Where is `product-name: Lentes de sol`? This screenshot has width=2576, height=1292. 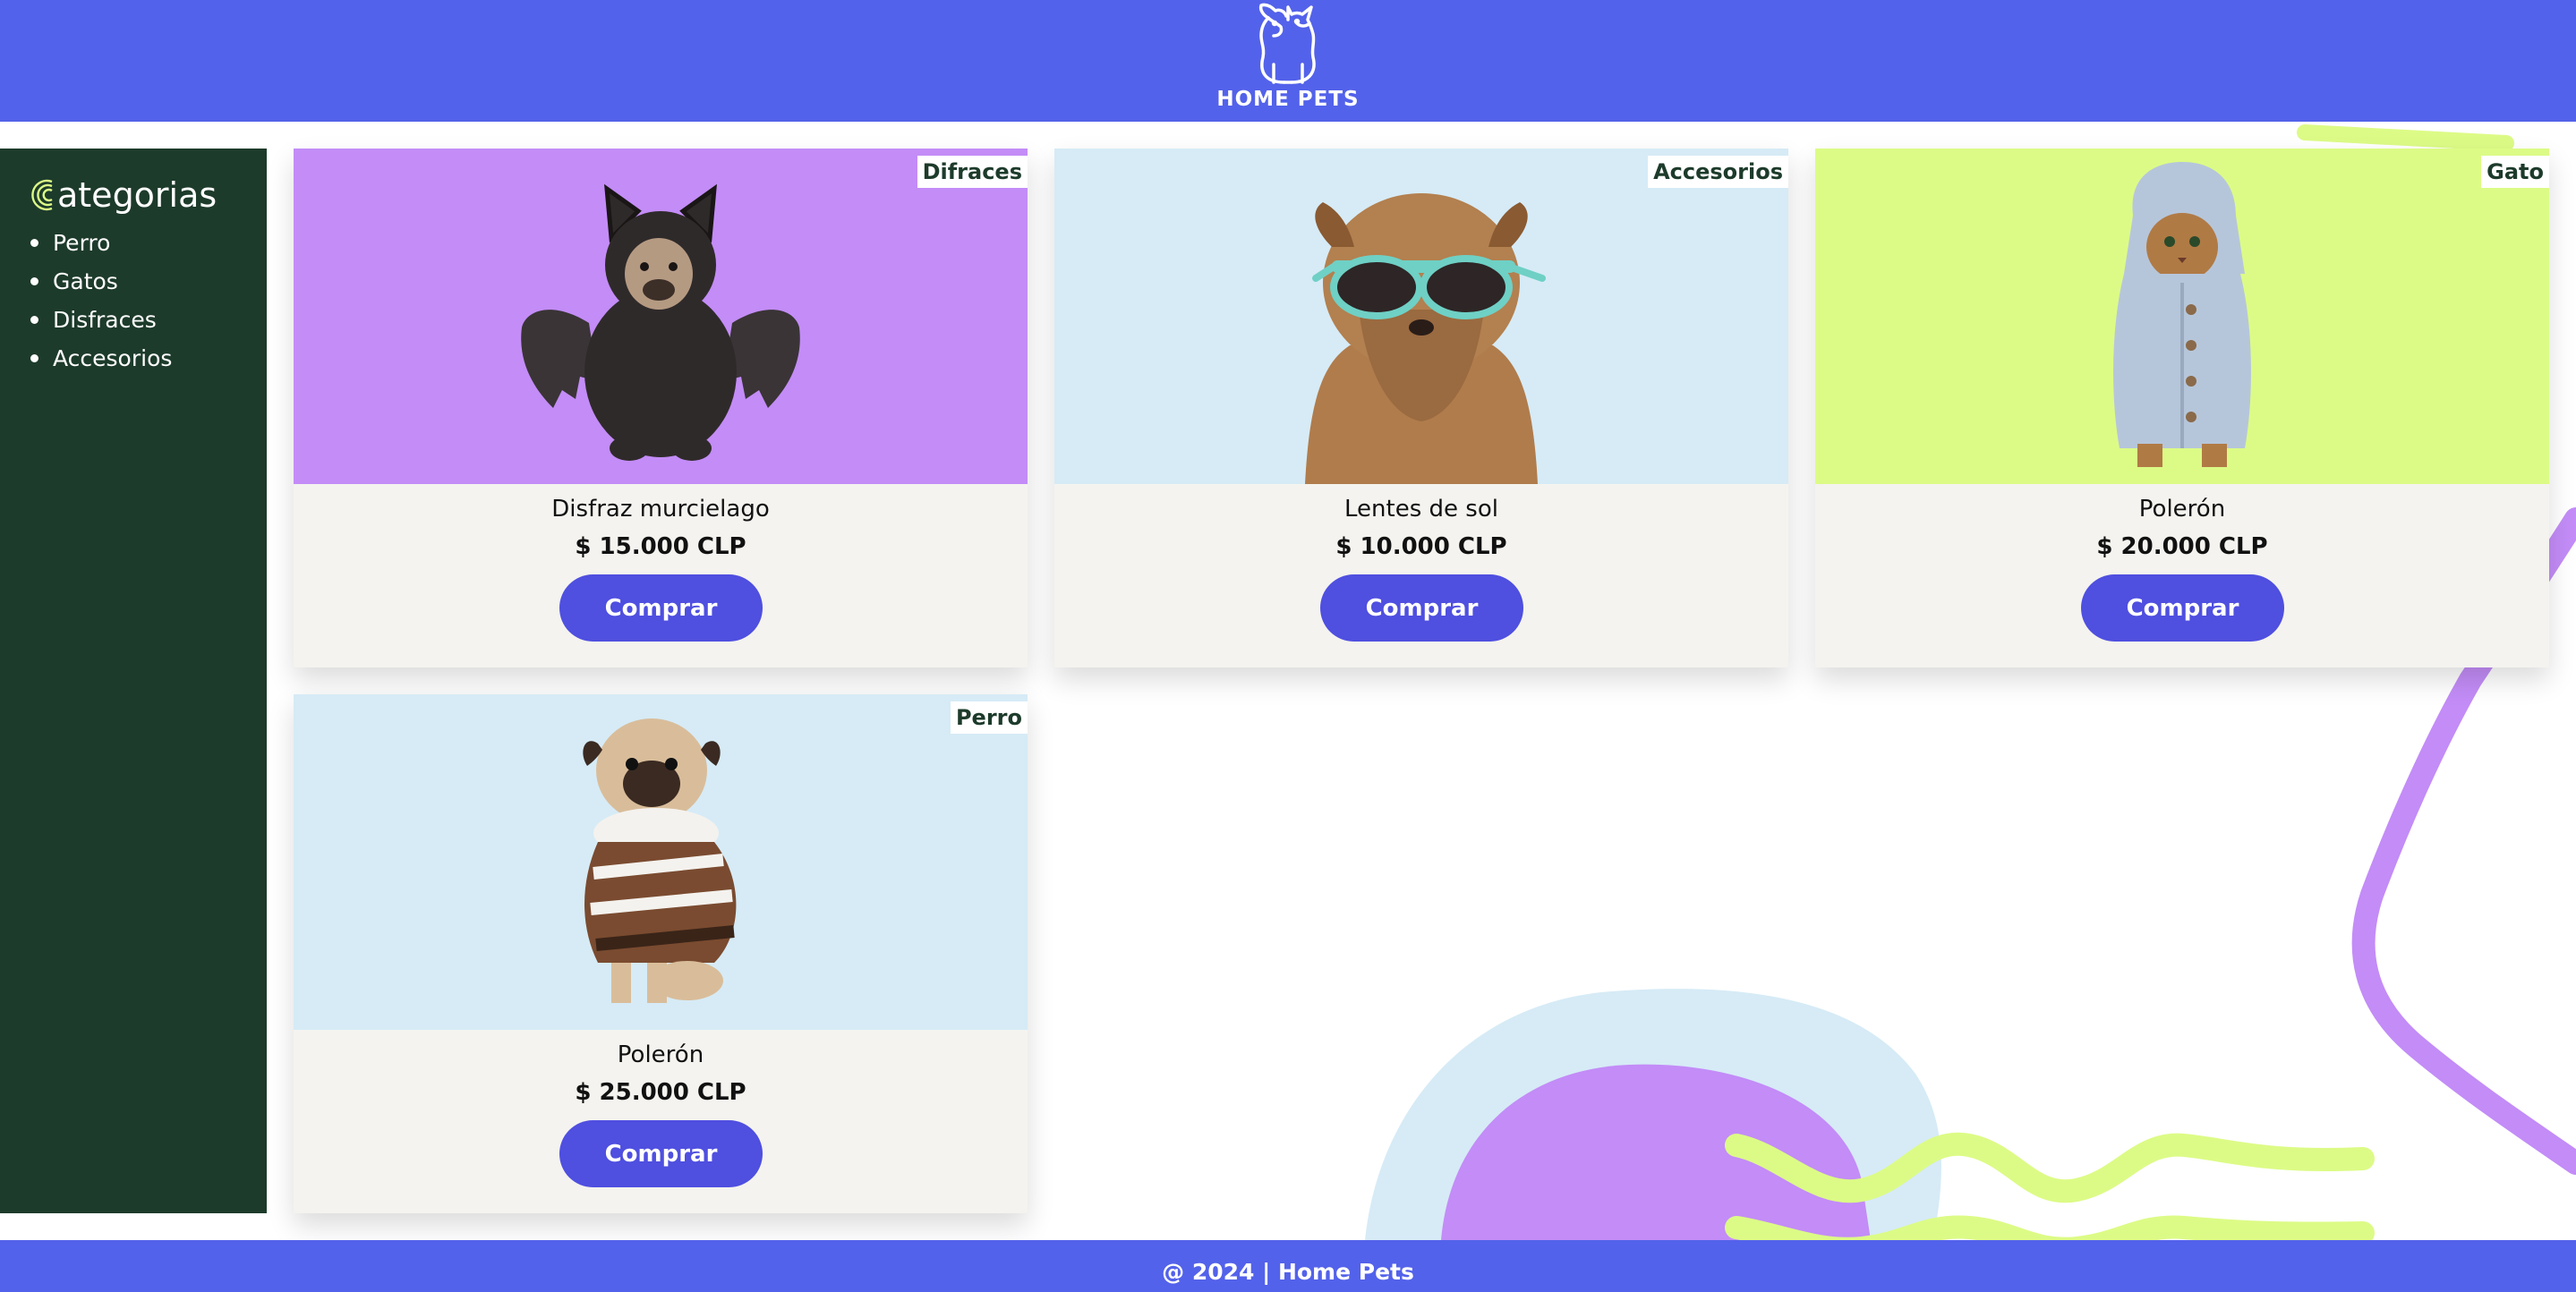
product-name: Lentes de sol is located at coordinates (1421, 510).